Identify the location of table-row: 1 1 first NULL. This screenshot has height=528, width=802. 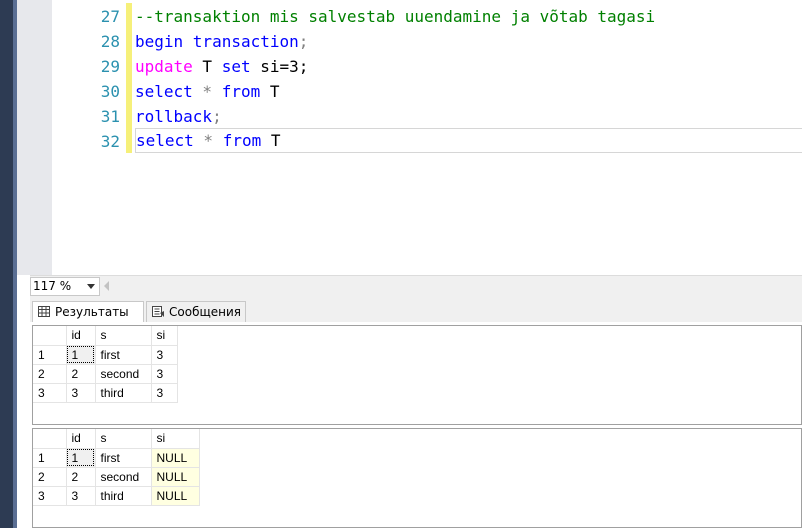
(116, 458).